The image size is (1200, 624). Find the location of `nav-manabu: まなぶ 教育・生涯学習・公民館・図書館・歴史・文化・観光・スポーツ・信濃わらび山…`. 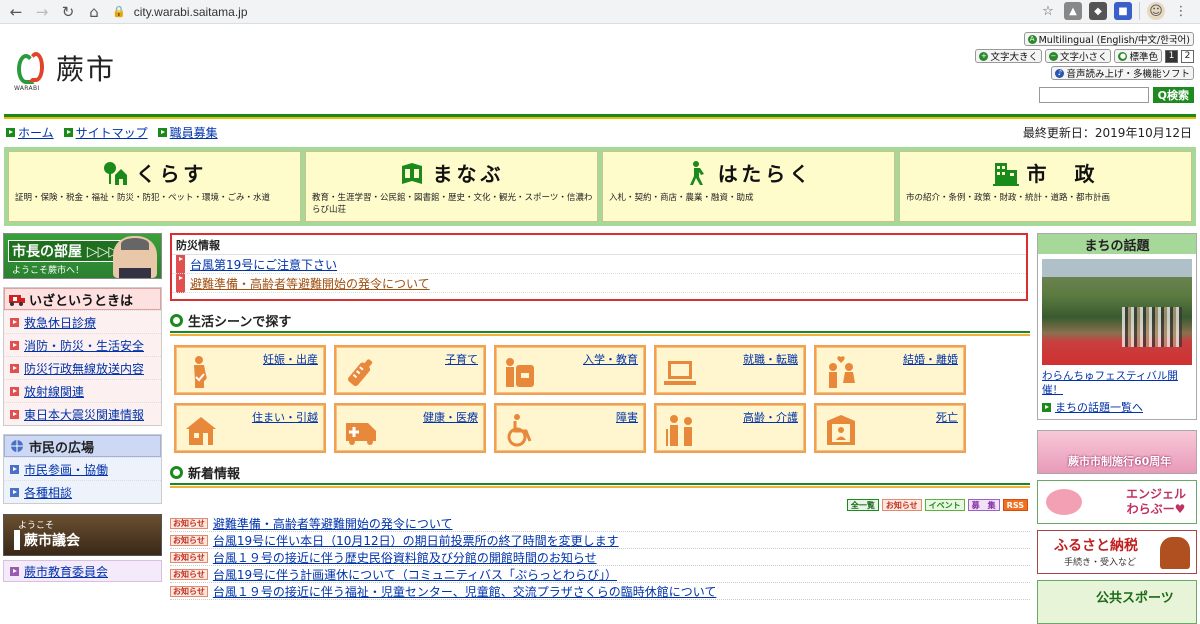

nav-manabu: まなぶ 教育・生涯学習・公民館・図書館・歴史・文化・観光・スポーツ・信濃わらび山… is located at coordinates (451, 186).